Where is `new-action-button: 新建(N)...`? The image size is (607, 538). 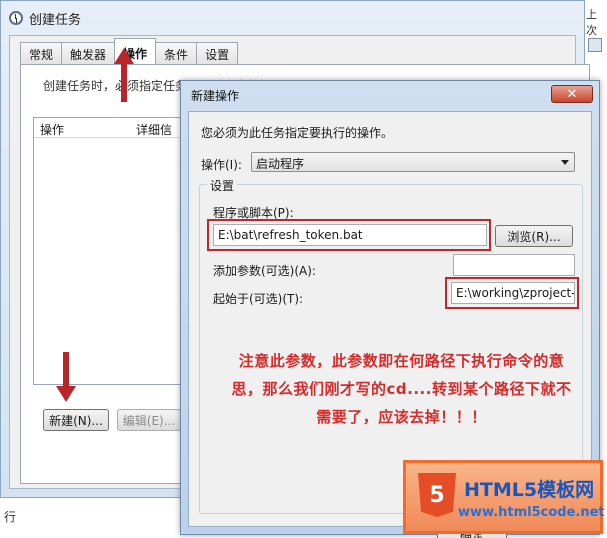
new-action-button: 新建(N)... is located at coordinates (76, 420).